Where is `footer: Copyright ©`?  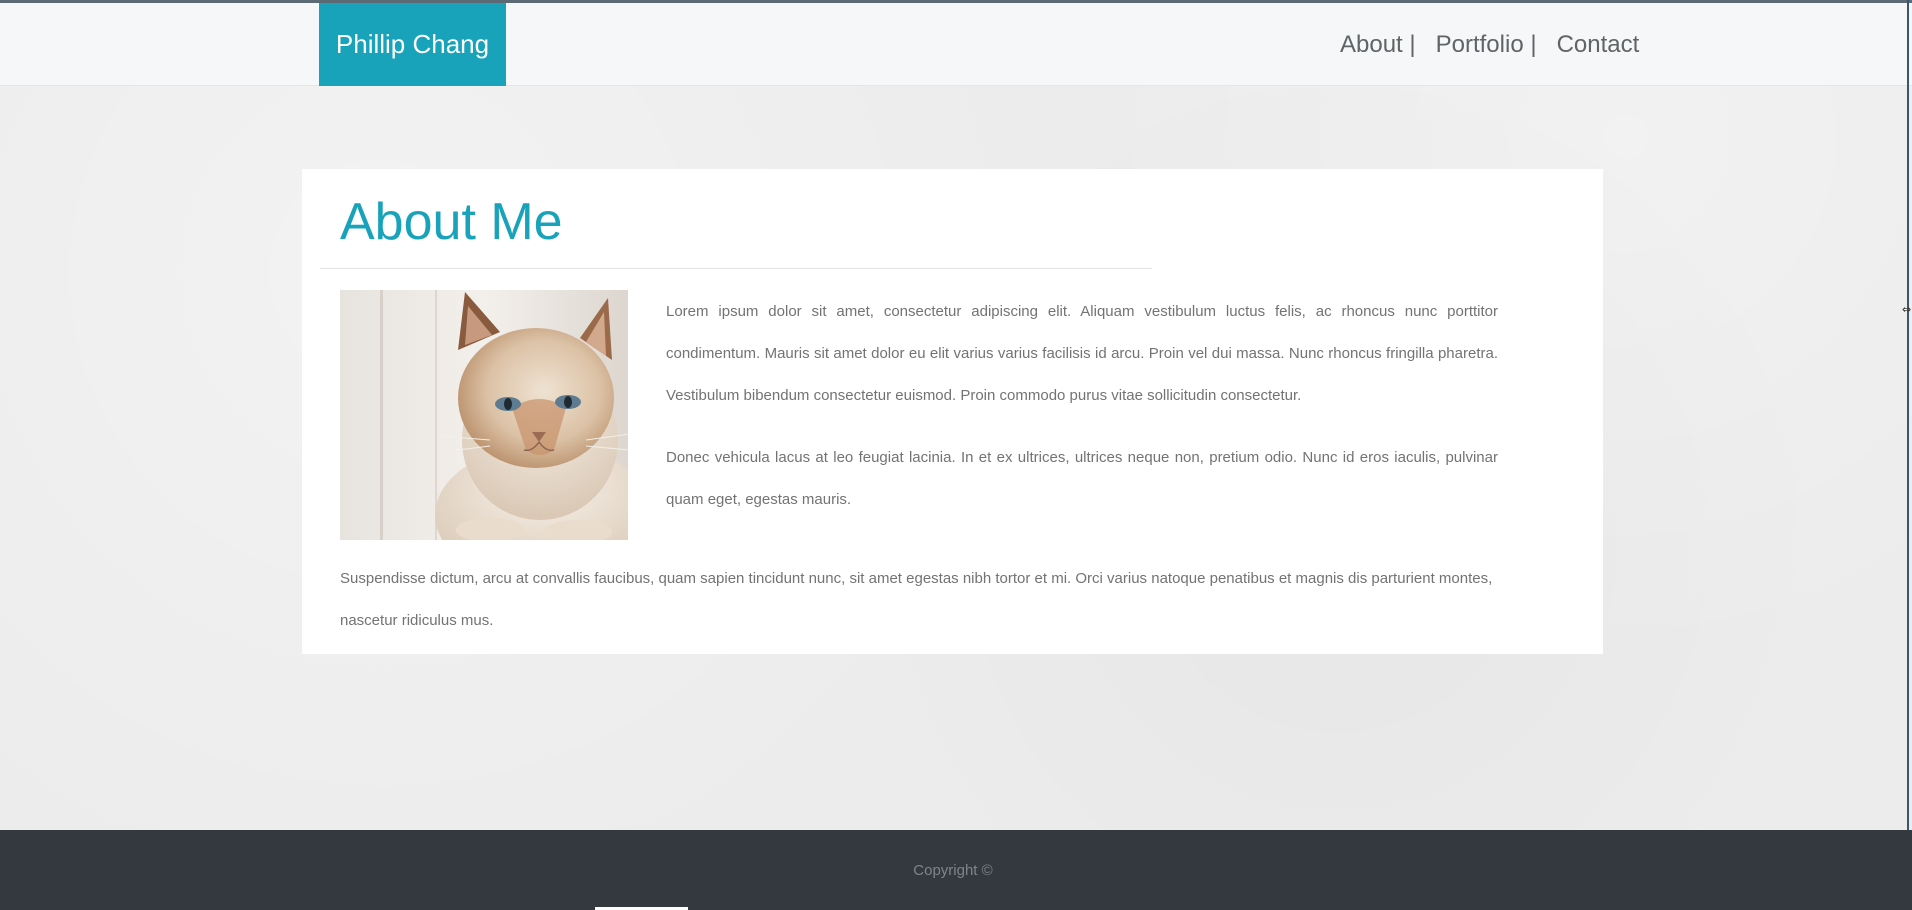
footer: Copyright © is located at coordinates (956, 870).